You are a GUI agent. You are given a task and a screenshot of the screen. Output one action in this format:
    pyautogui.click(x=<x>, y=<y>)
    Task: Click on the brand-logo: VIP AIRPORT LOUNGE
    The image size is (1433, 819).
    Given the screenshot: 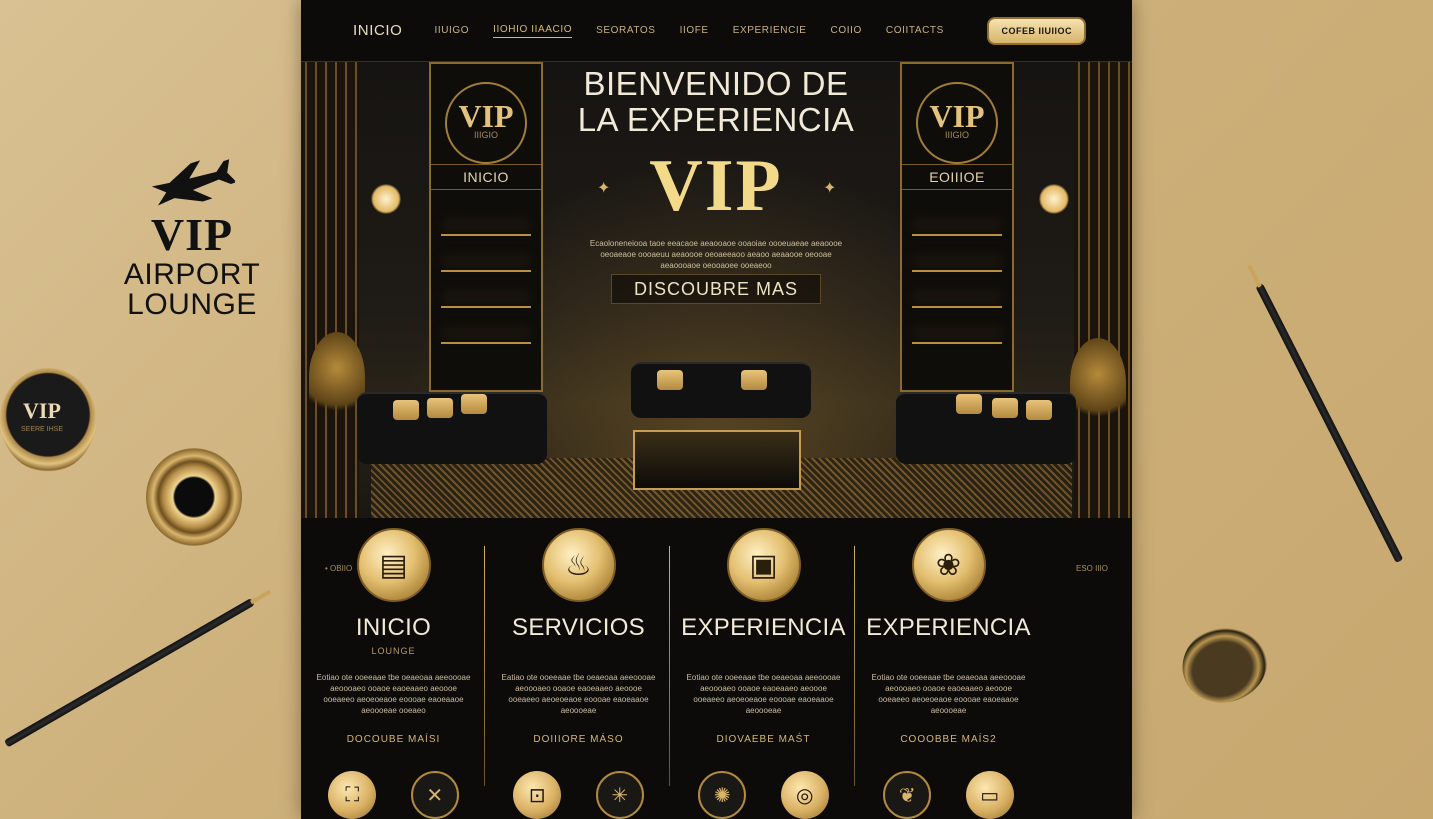 What is the action you would take?
    pyautogui.click(x=192, y=235)
    